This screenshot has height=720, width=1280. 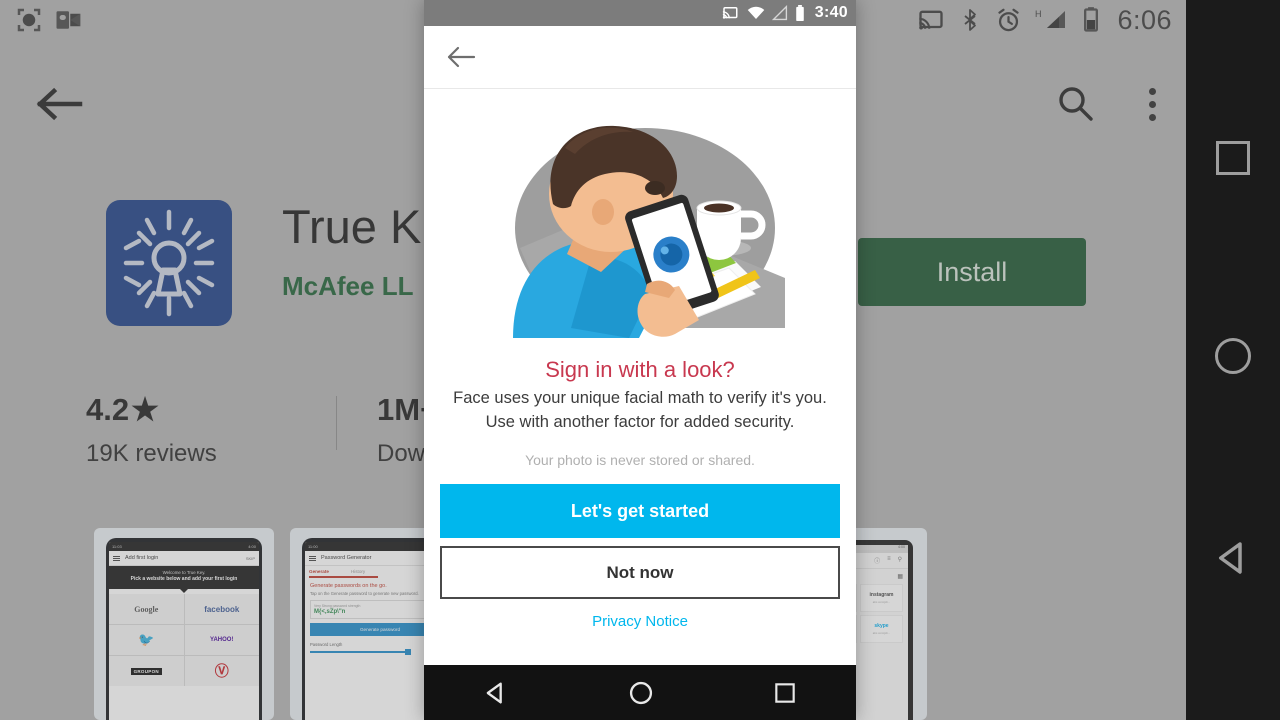 What do you see at coordinates (1076, 104) in the screenshot?
I see `search-icon` at bounding box center [1076, 104].